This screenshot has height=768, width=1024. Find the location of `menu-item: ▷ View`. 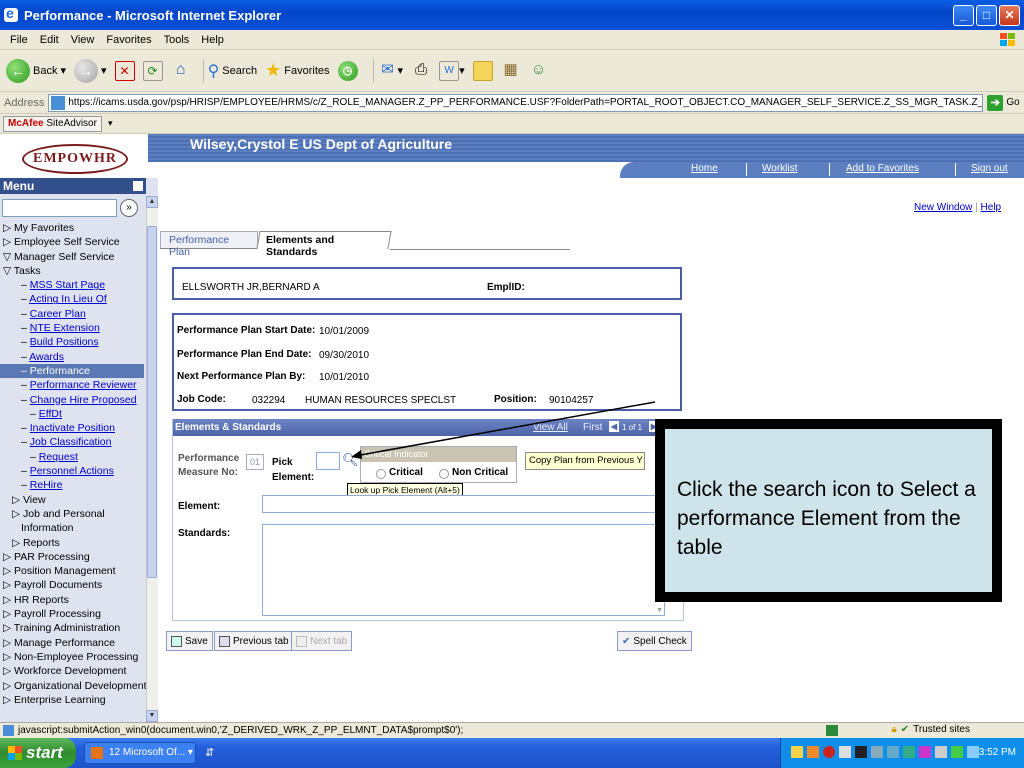

menu-item: ▷ View is located at coordinates (73, 500).